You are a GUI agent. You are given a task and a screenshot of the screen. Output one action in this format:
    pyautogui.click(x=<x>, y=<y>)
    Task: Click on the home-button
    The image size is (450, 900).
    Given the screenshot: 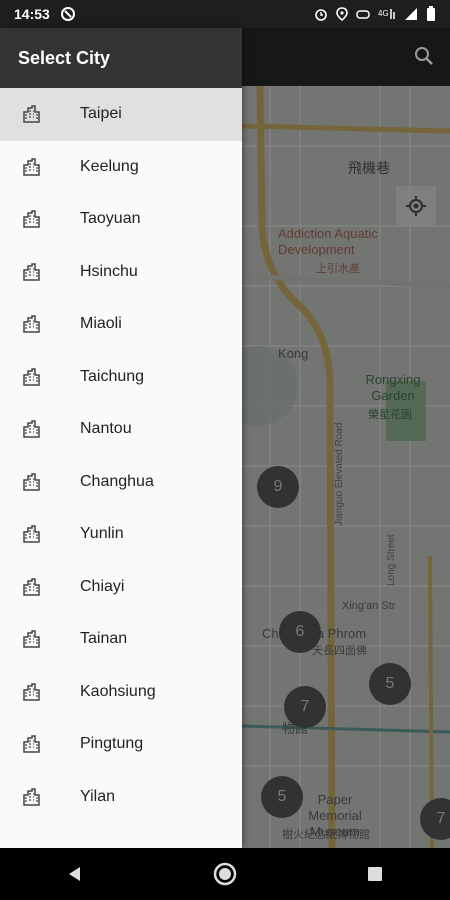 What is the action you would take?
    pyautogui.click(x=225, y=874)
    